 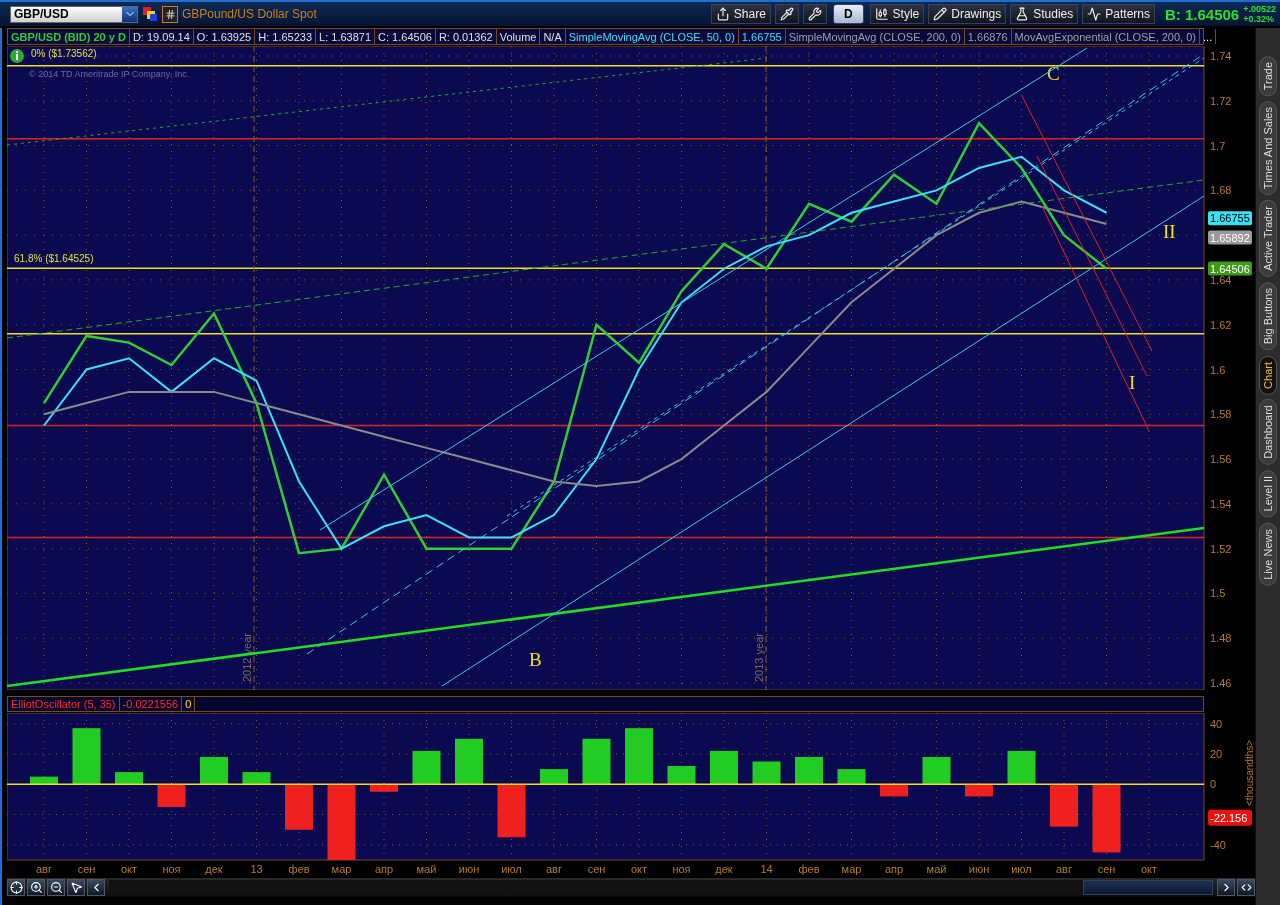 What do you see at coordinates (1221, 503) in the screenshot?
I see `axis-label: 1.54` at bounding box center [1221, 503].